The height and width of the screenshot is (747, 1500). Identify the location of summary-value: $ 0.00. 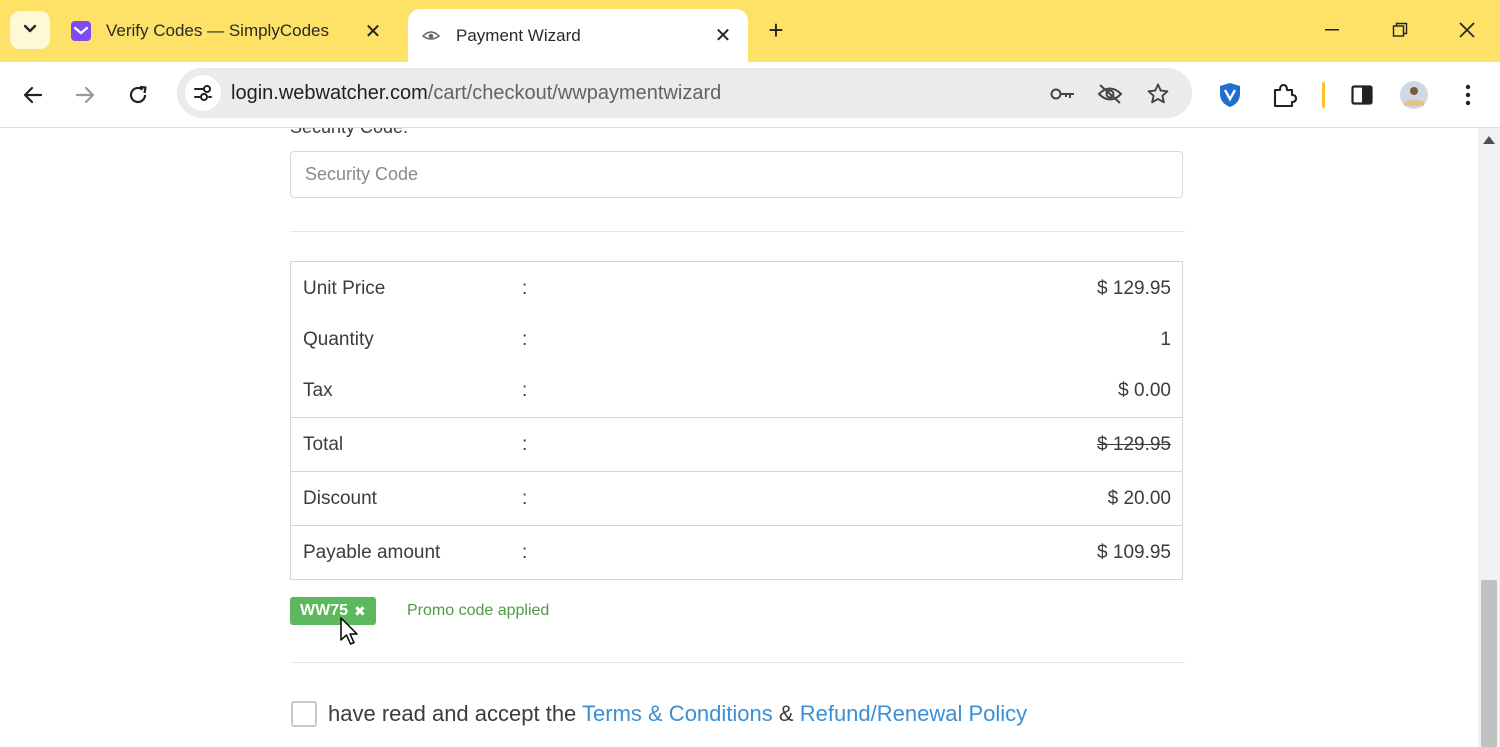
(1144, 390).